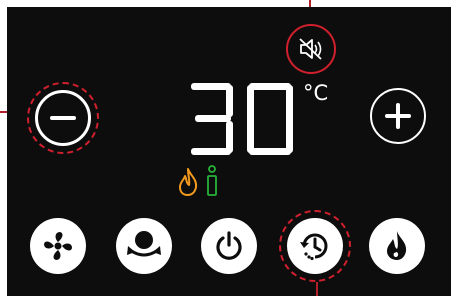  I want to click on power-icon, so click(229, 245).